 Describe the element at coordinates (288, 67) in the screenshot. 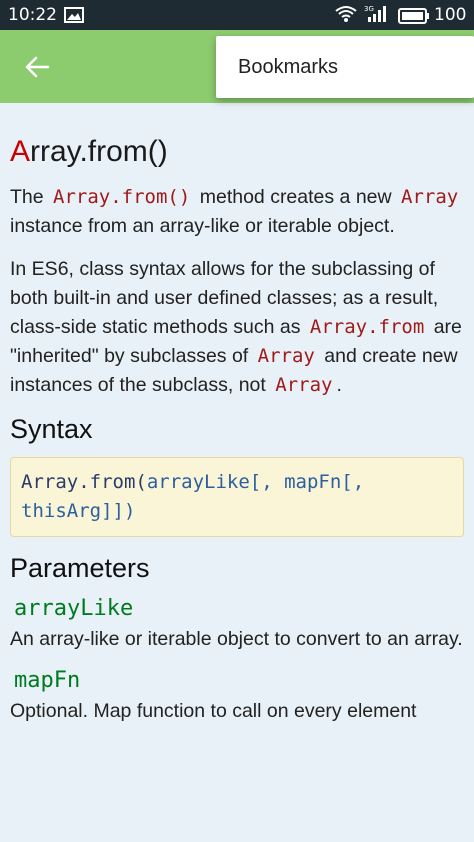

I see `menu-item-bookmarks: Bookmarks` at that location.